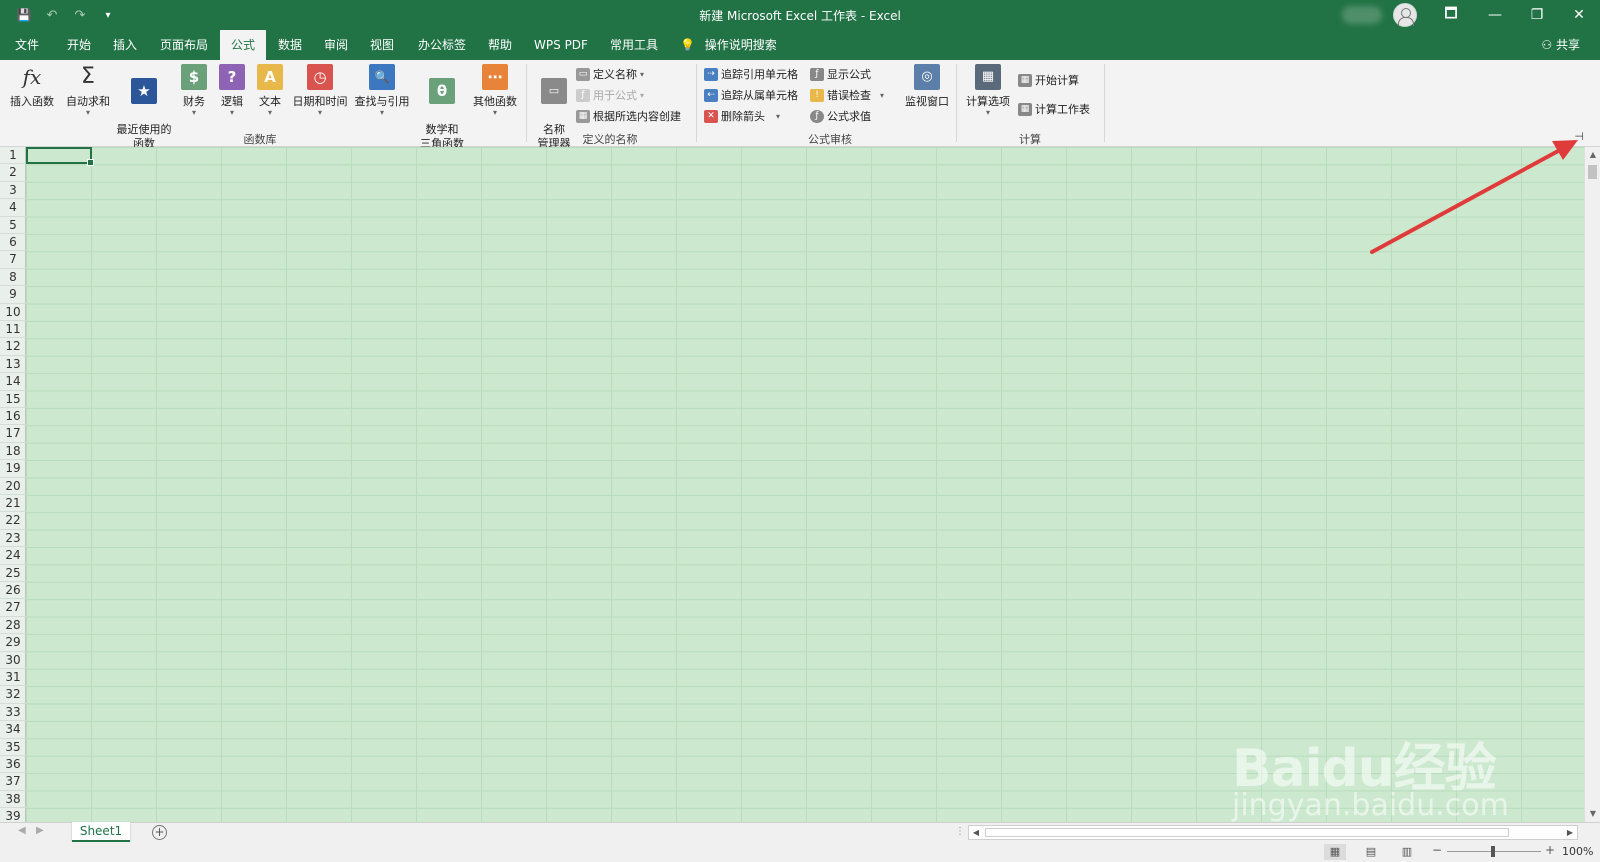  Describe the element at coordinates (13, 452) in the screenshot. I see `row-header: 18` at that location.